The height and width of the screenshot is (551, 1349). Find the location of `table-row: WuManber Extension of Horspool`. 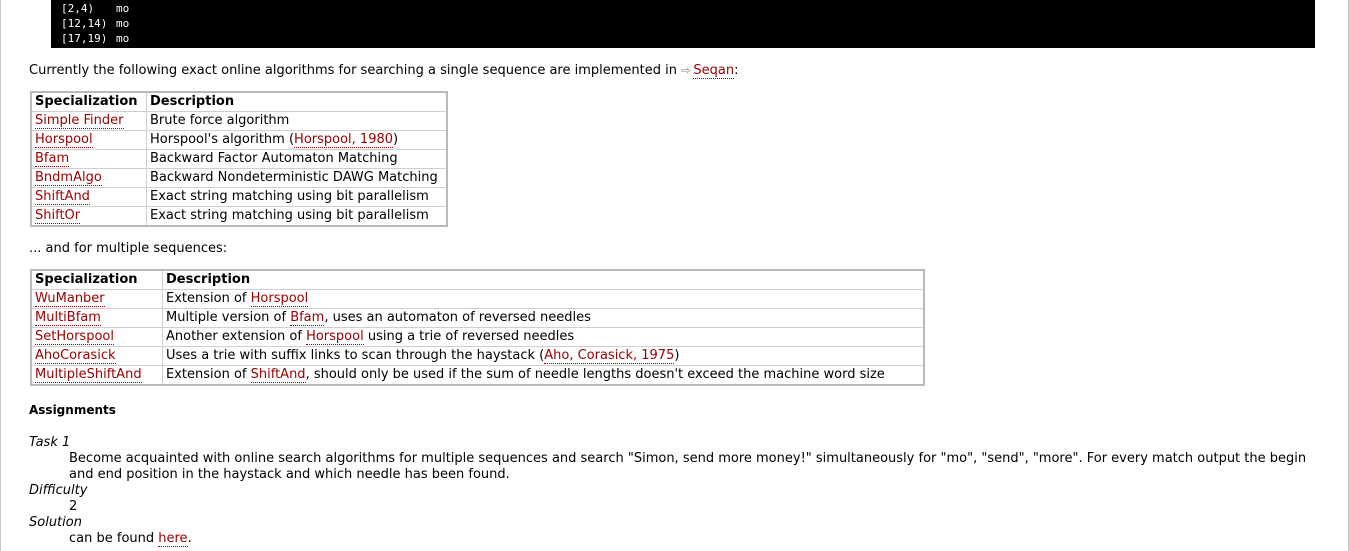

table-row: WuManber Extension of Horspool is located at coordinates (477, 299).